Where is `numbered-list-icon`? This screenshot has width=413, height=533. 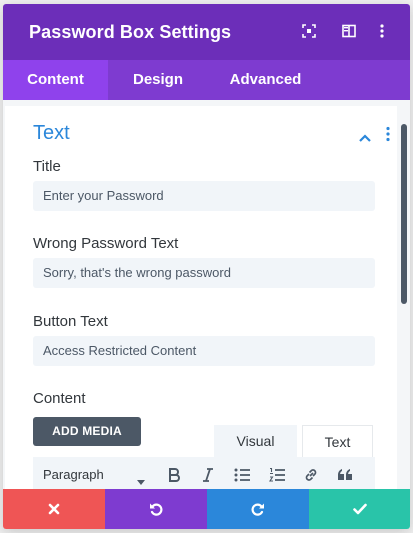 numbered-list-icon is located at coordinates (277, 475).